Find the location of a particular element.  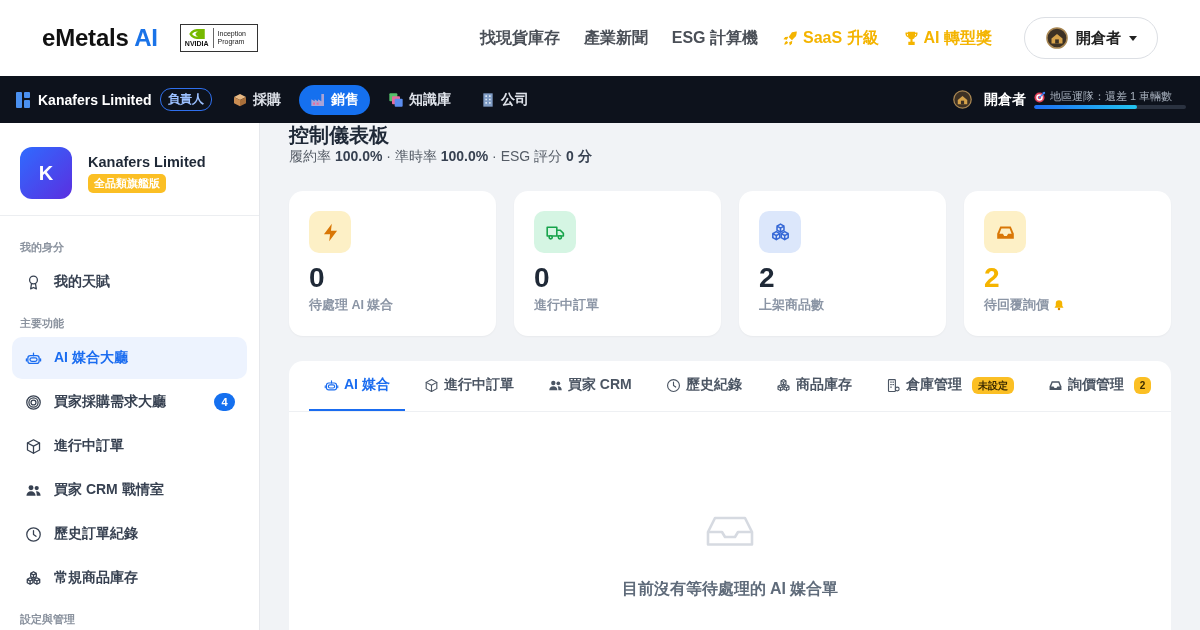

trophy-icon is located at coordinates (911, 38).